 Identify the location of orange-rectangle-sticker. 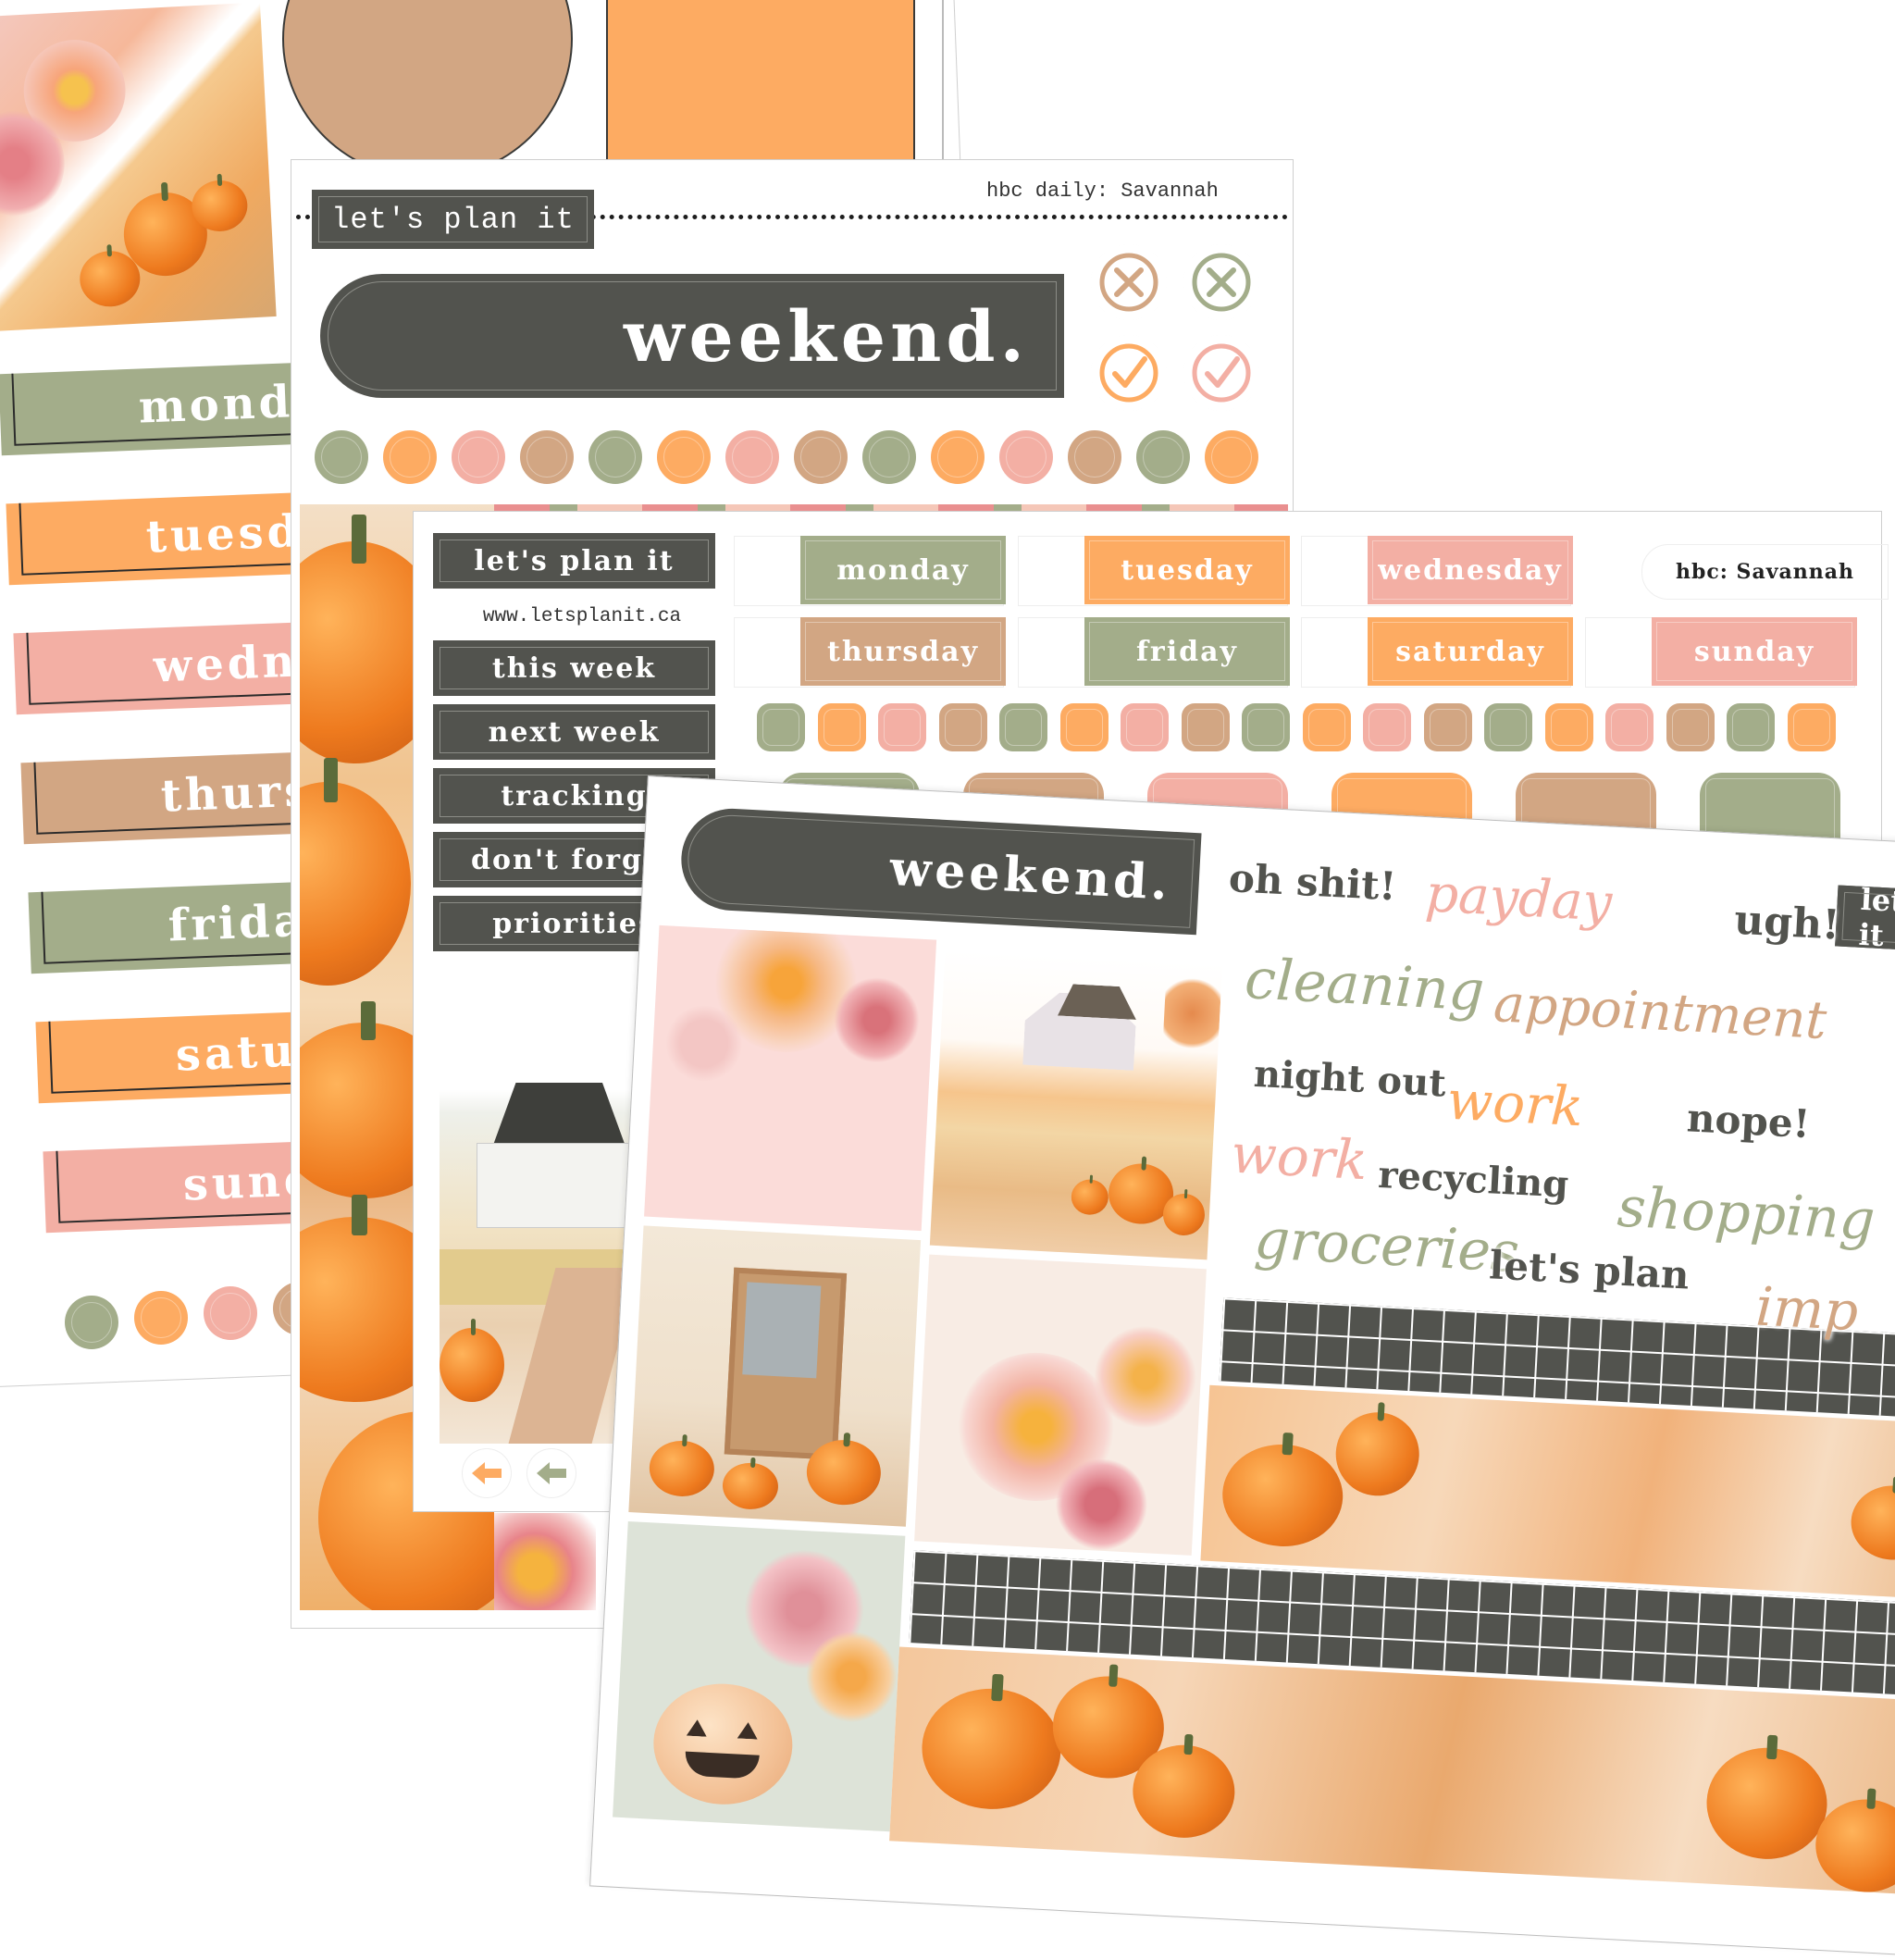
(760, 83).